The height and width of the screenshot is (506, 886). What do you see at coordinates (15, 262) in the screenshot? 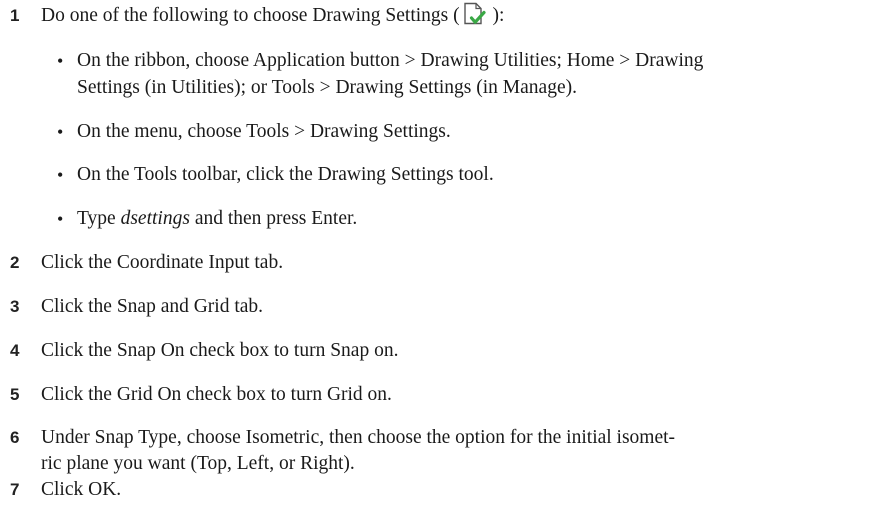
I see `step-number: 2` at bounding box center [15, 262].